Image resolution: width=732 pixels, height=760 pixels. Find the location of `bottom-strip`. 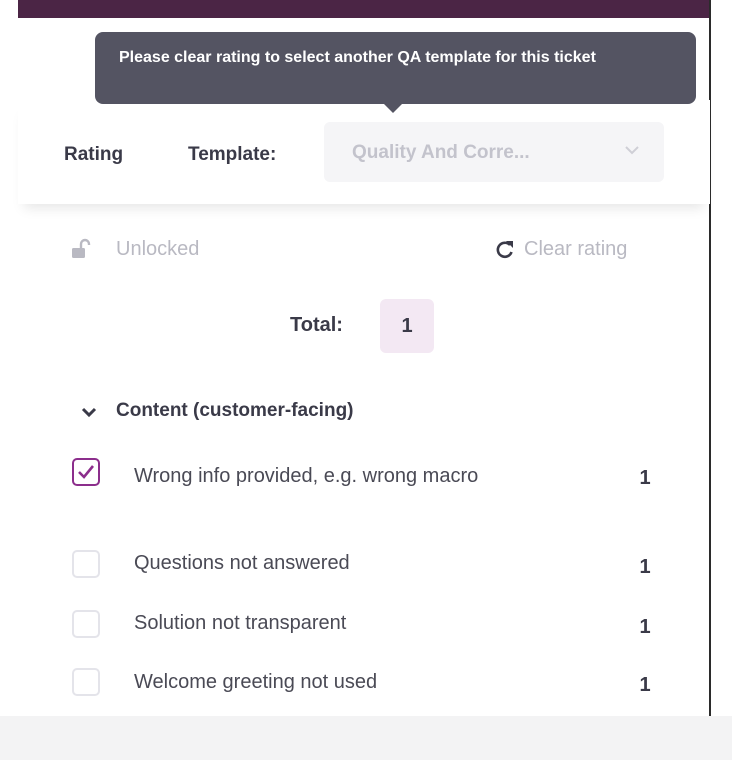

bottom-strip is located at coordinates (366, 738).